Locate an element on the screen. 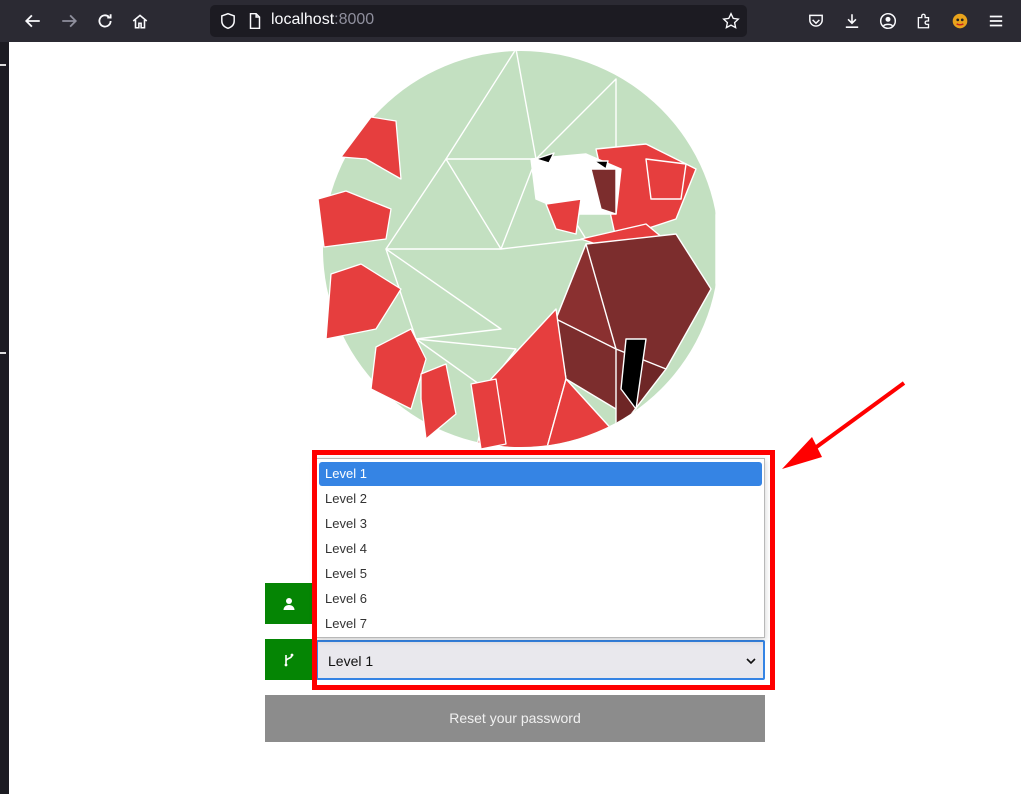  forward-arrow-icon is located at coordinates (69, 21).